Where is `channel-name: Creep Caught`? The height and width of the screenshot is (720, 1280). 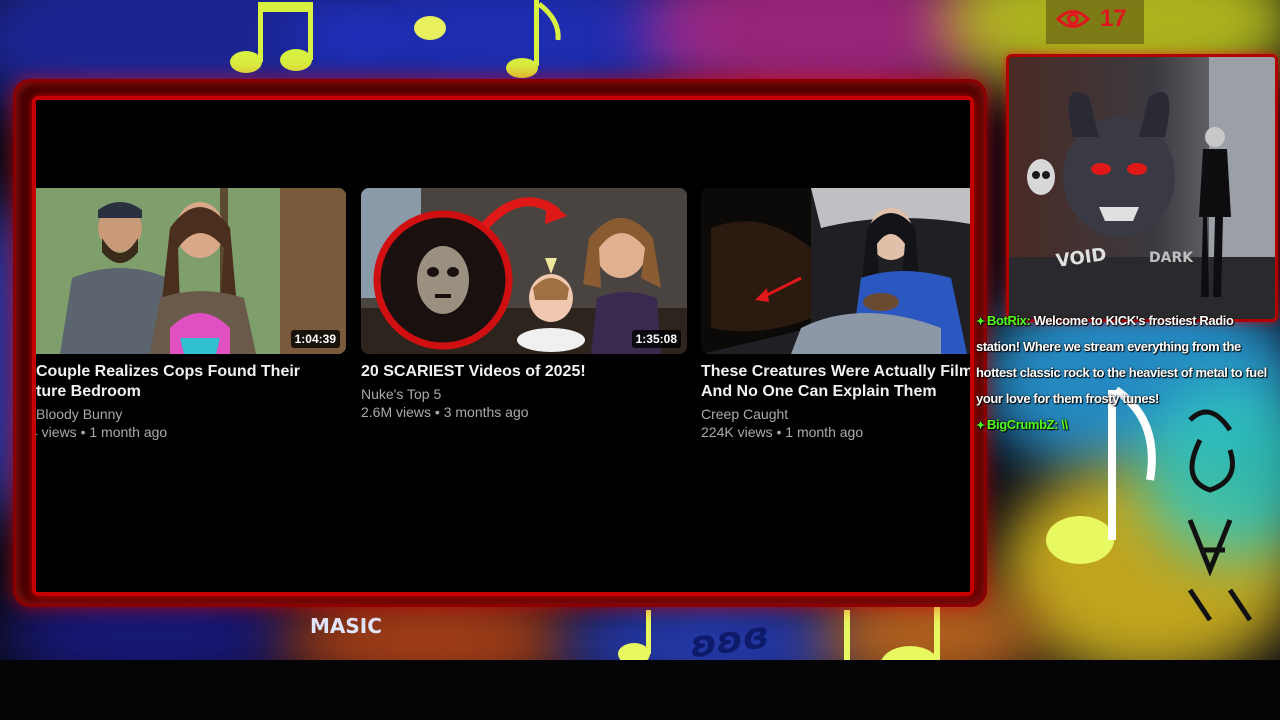 channel-name: Creep Caught is located at coordinates (835, 414).